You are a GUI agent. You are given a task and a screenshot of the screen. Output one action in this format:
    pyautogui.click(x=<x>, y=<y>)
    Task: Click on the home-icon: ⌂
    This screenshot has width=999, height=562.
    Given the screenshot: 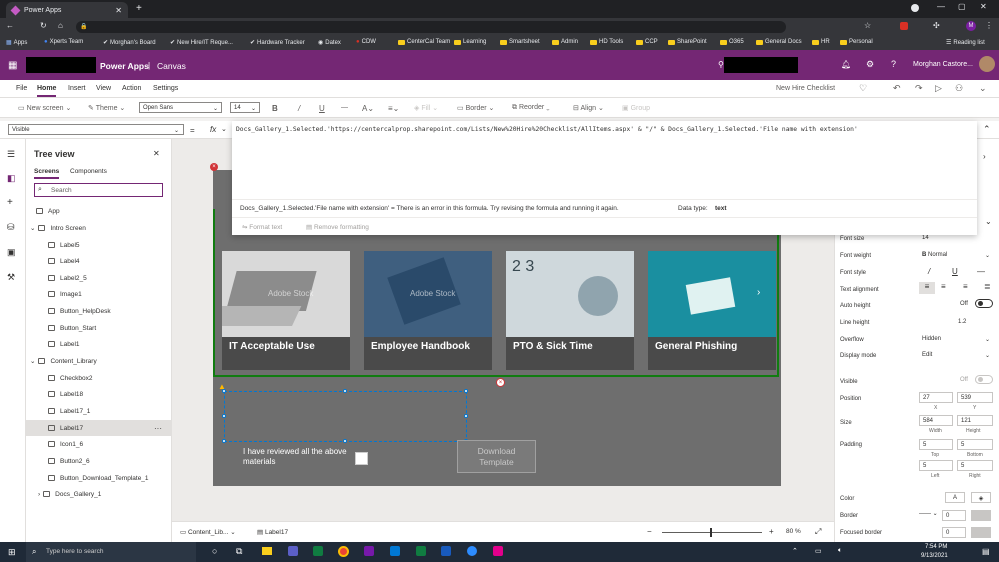 What is the action you would take?
    pyautogui.click(x=60, y=25)
    